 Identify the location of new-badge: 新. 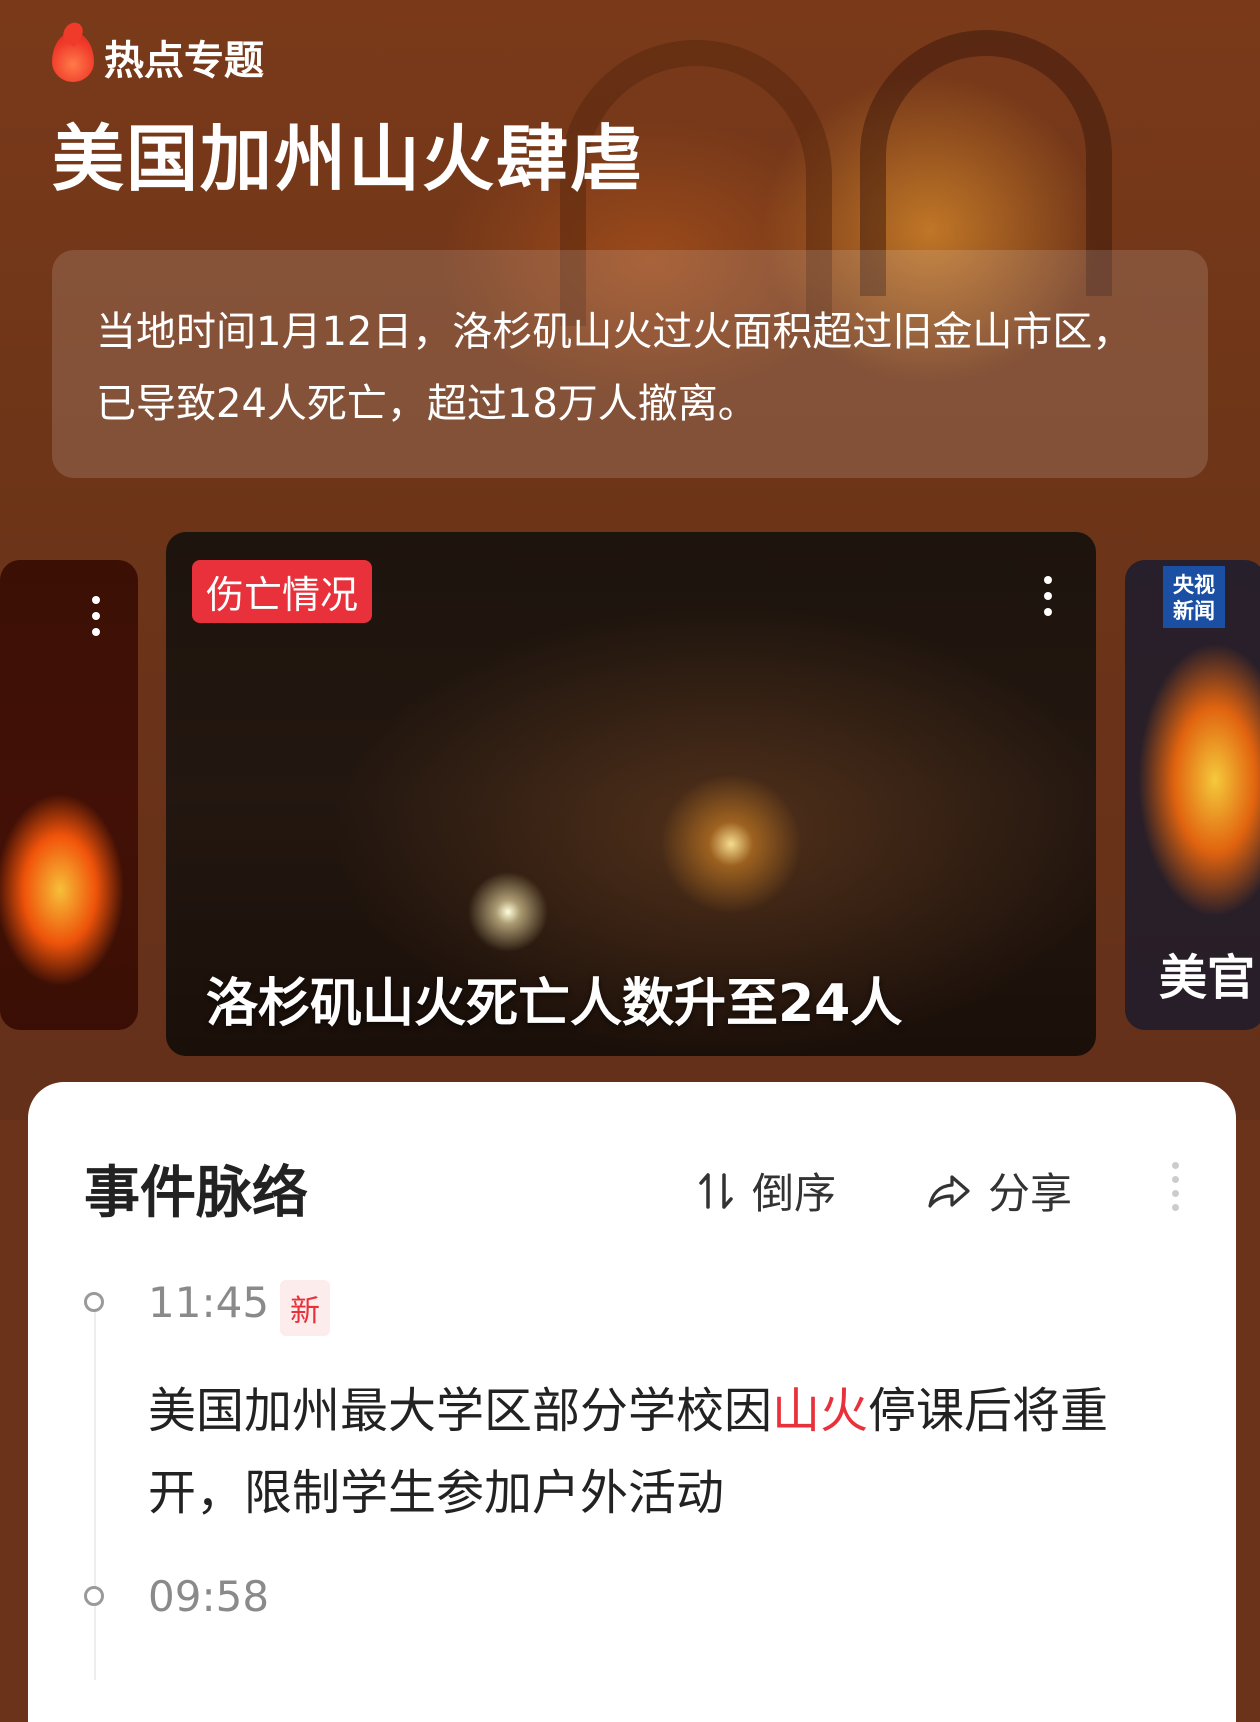
(305, 1308).